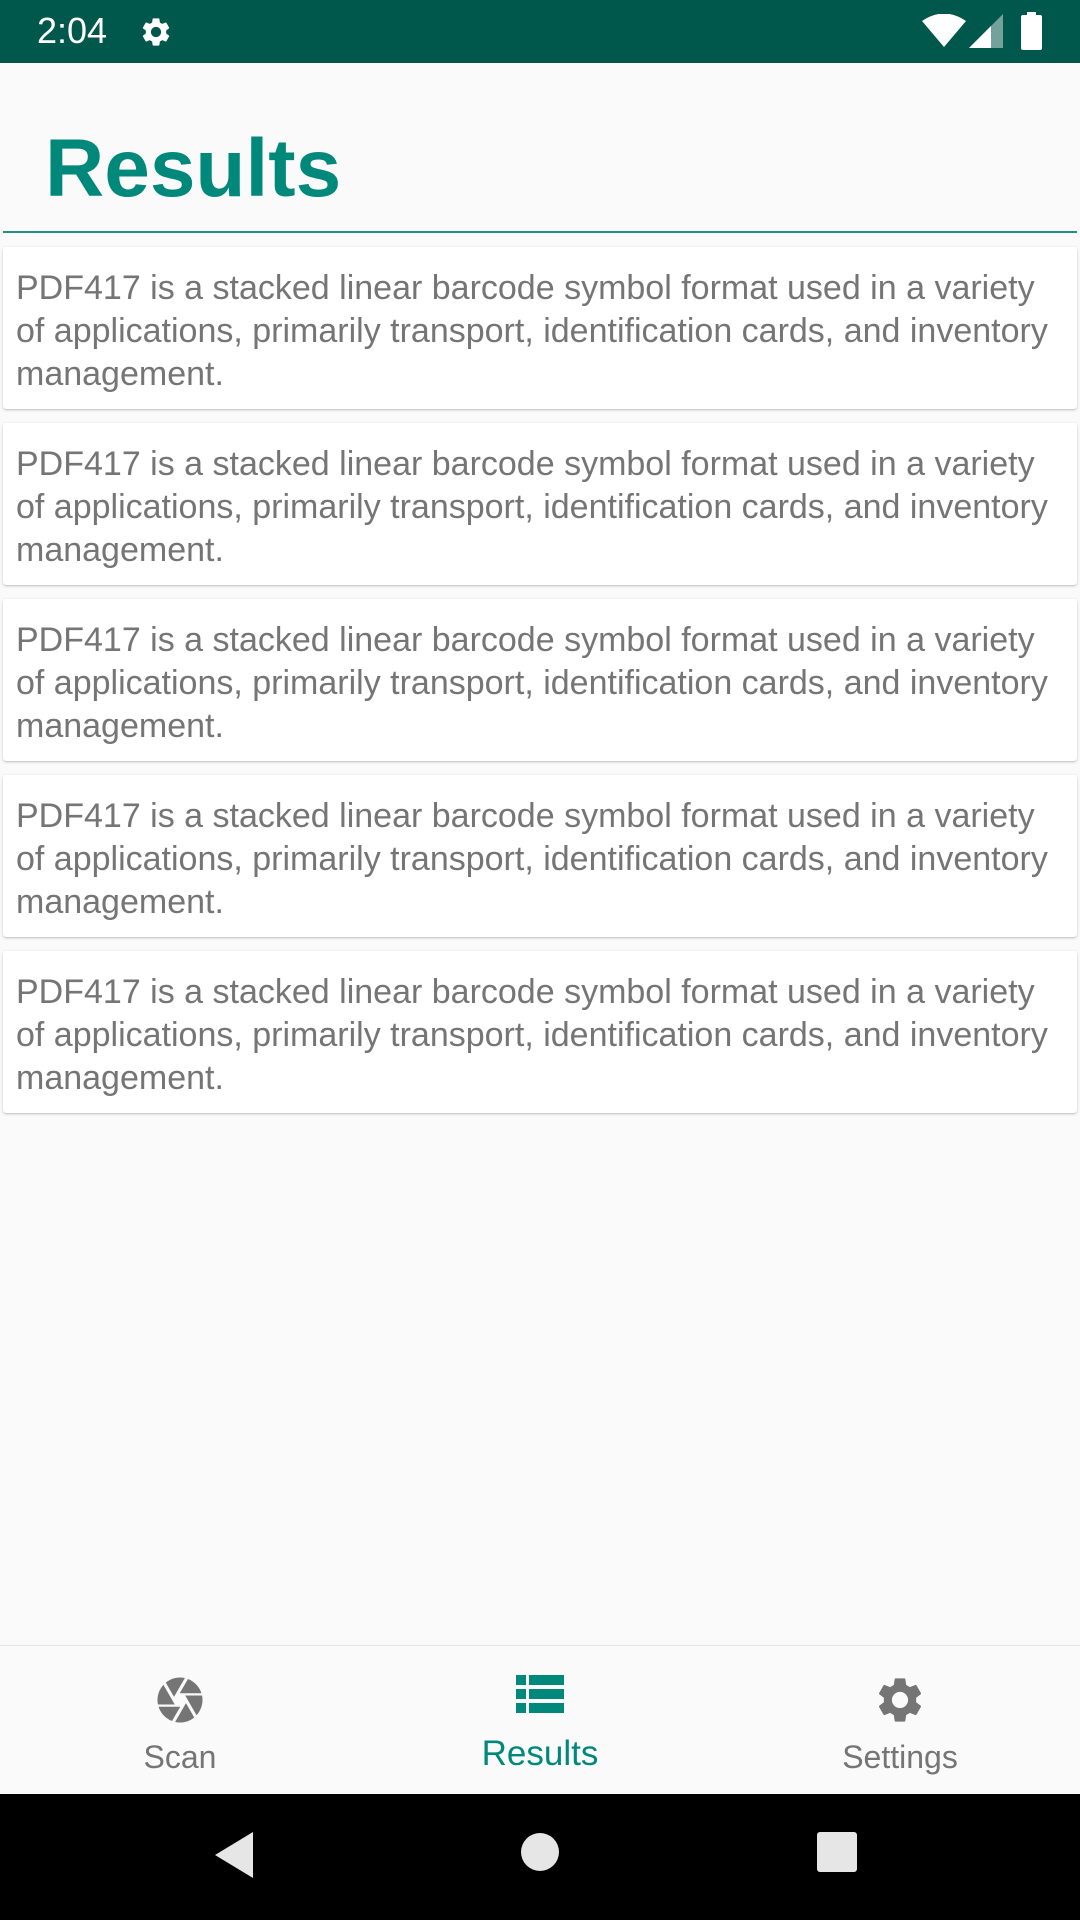  I want to click on status-bar: 2:04, so click(540, 31).